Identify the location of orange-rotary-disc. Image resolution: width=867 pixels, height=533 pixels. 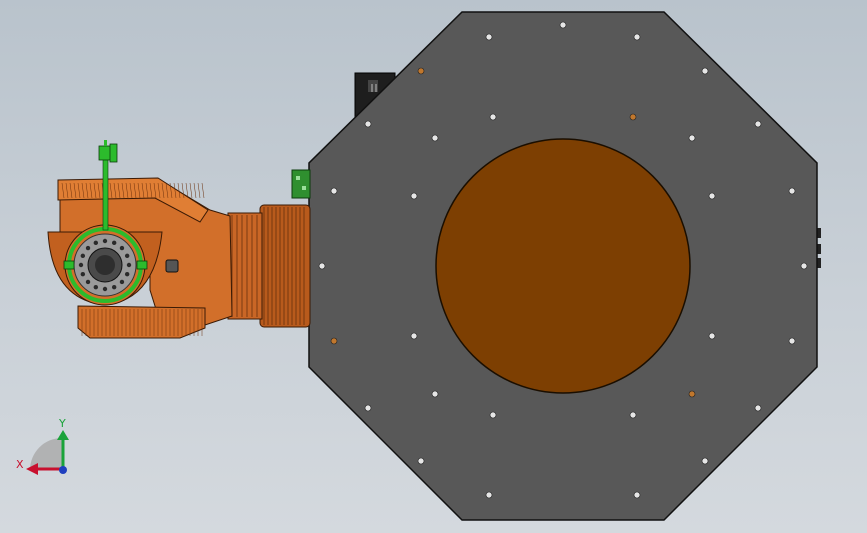
(563, 266).